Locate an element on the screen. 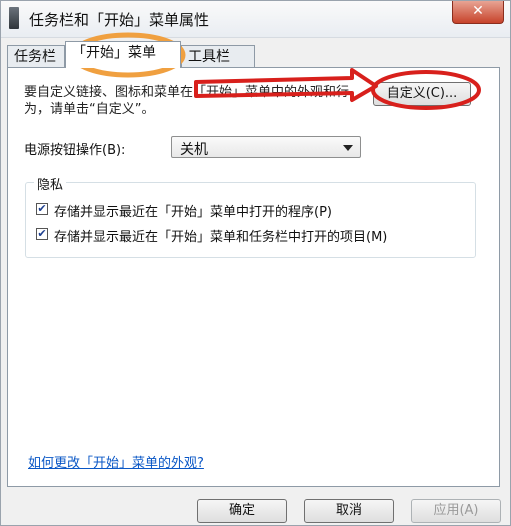  chevron-down-icon is located at coordinates (348, 148).